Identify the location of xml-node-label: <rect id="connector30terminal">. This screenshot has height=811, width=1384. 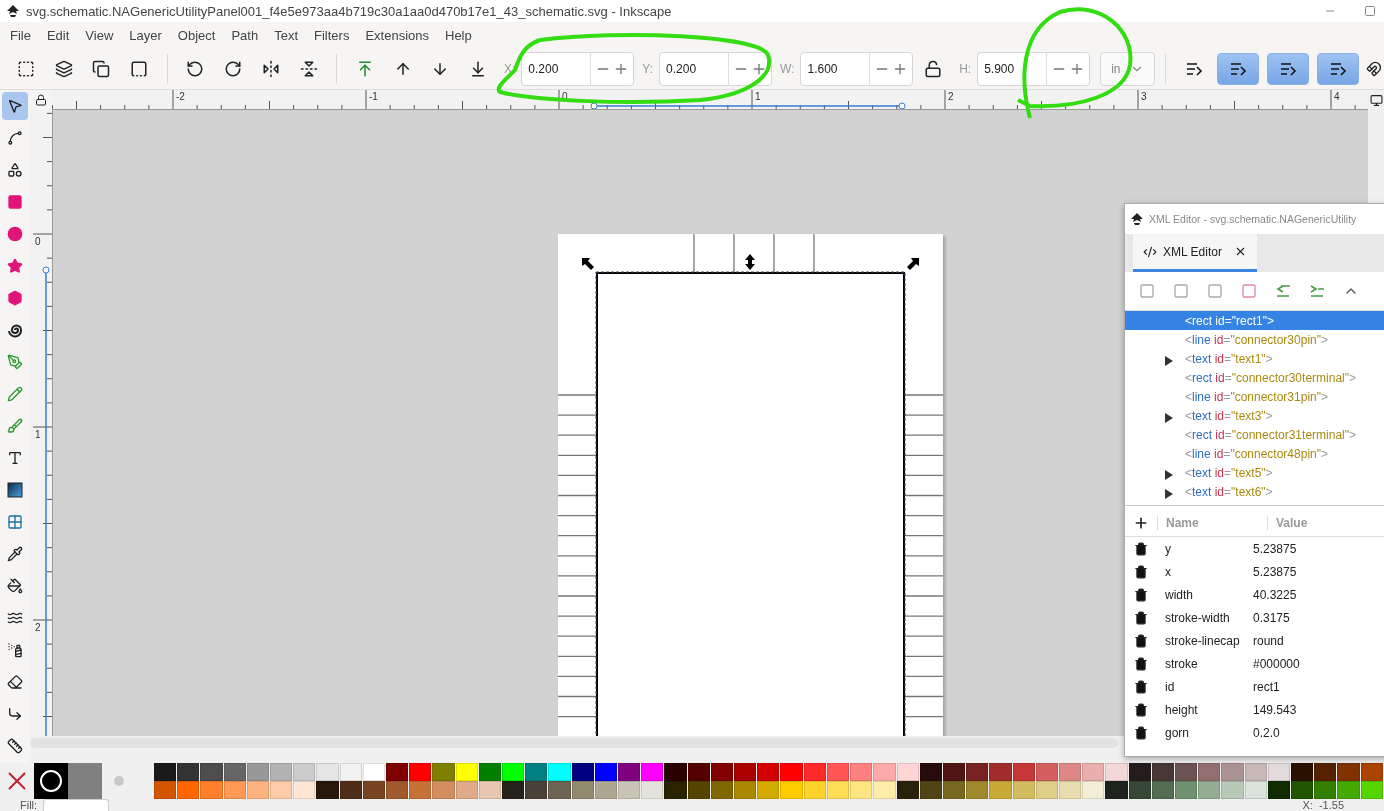
(1270, 377).